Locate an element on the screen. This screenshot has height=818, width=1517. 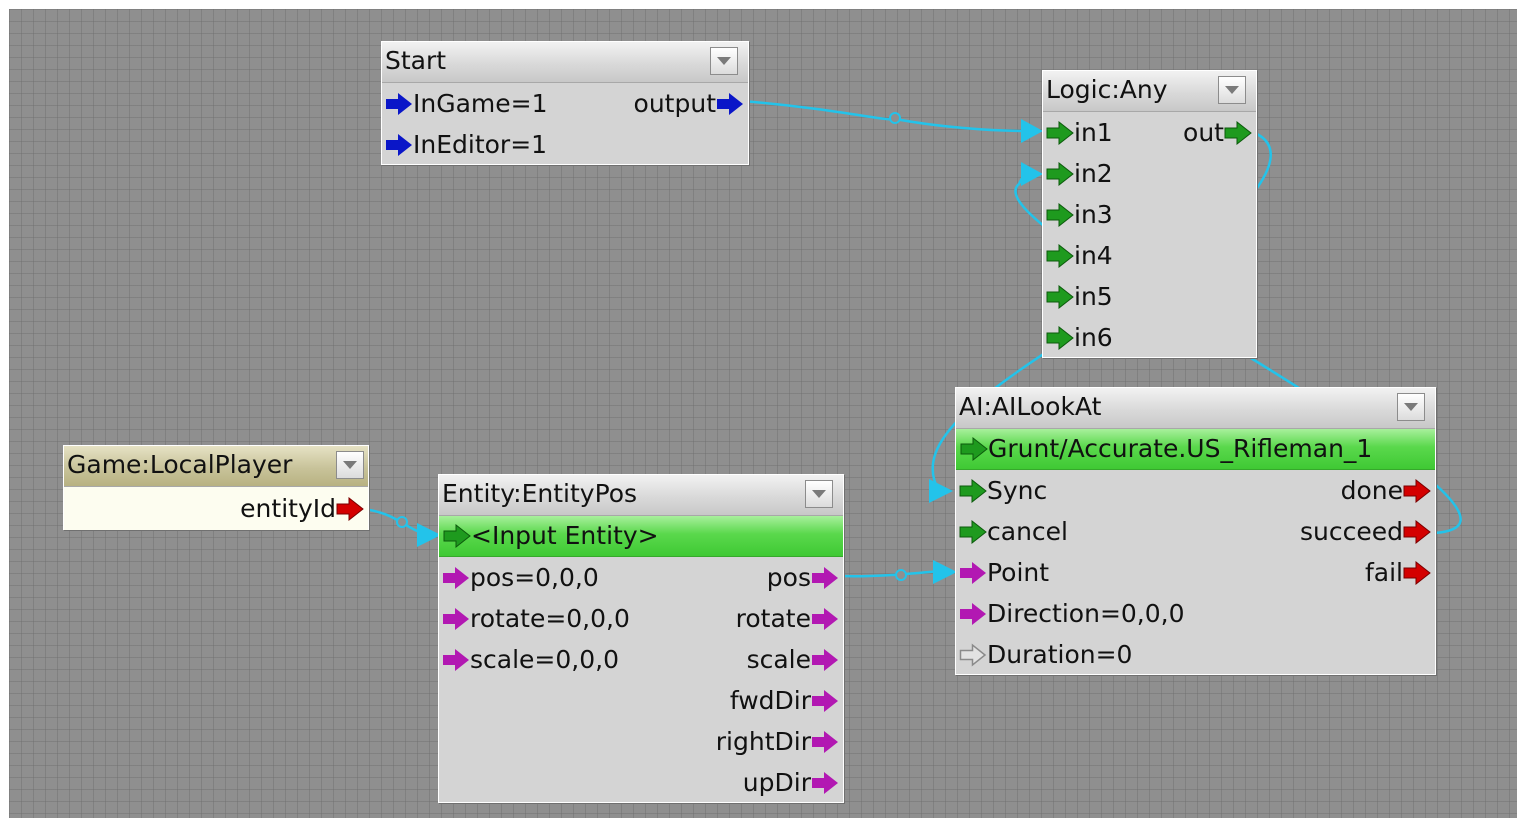
output-port-fwddir: fwdDir is located at coordinates (784, 700).